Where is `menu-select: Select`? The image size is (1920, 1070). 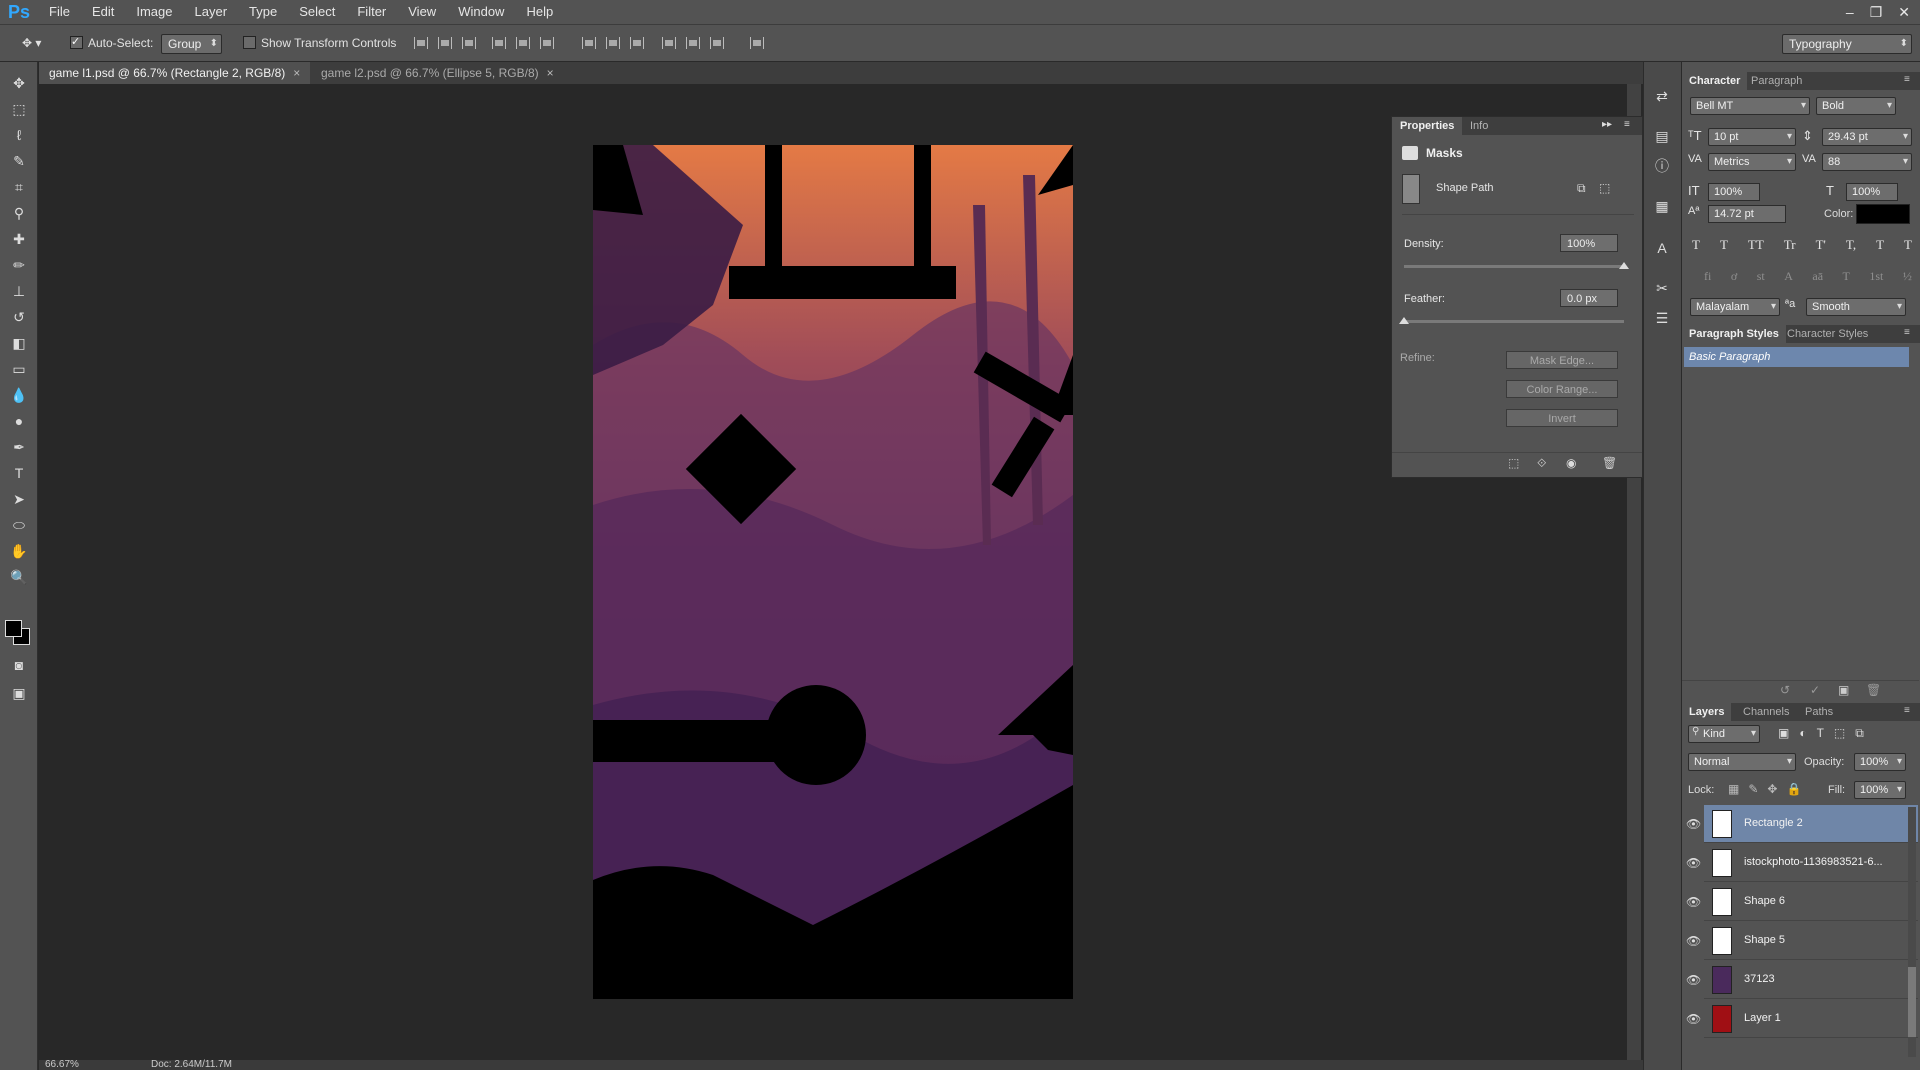
menu-select: Select is located at coordinates (317, 12).